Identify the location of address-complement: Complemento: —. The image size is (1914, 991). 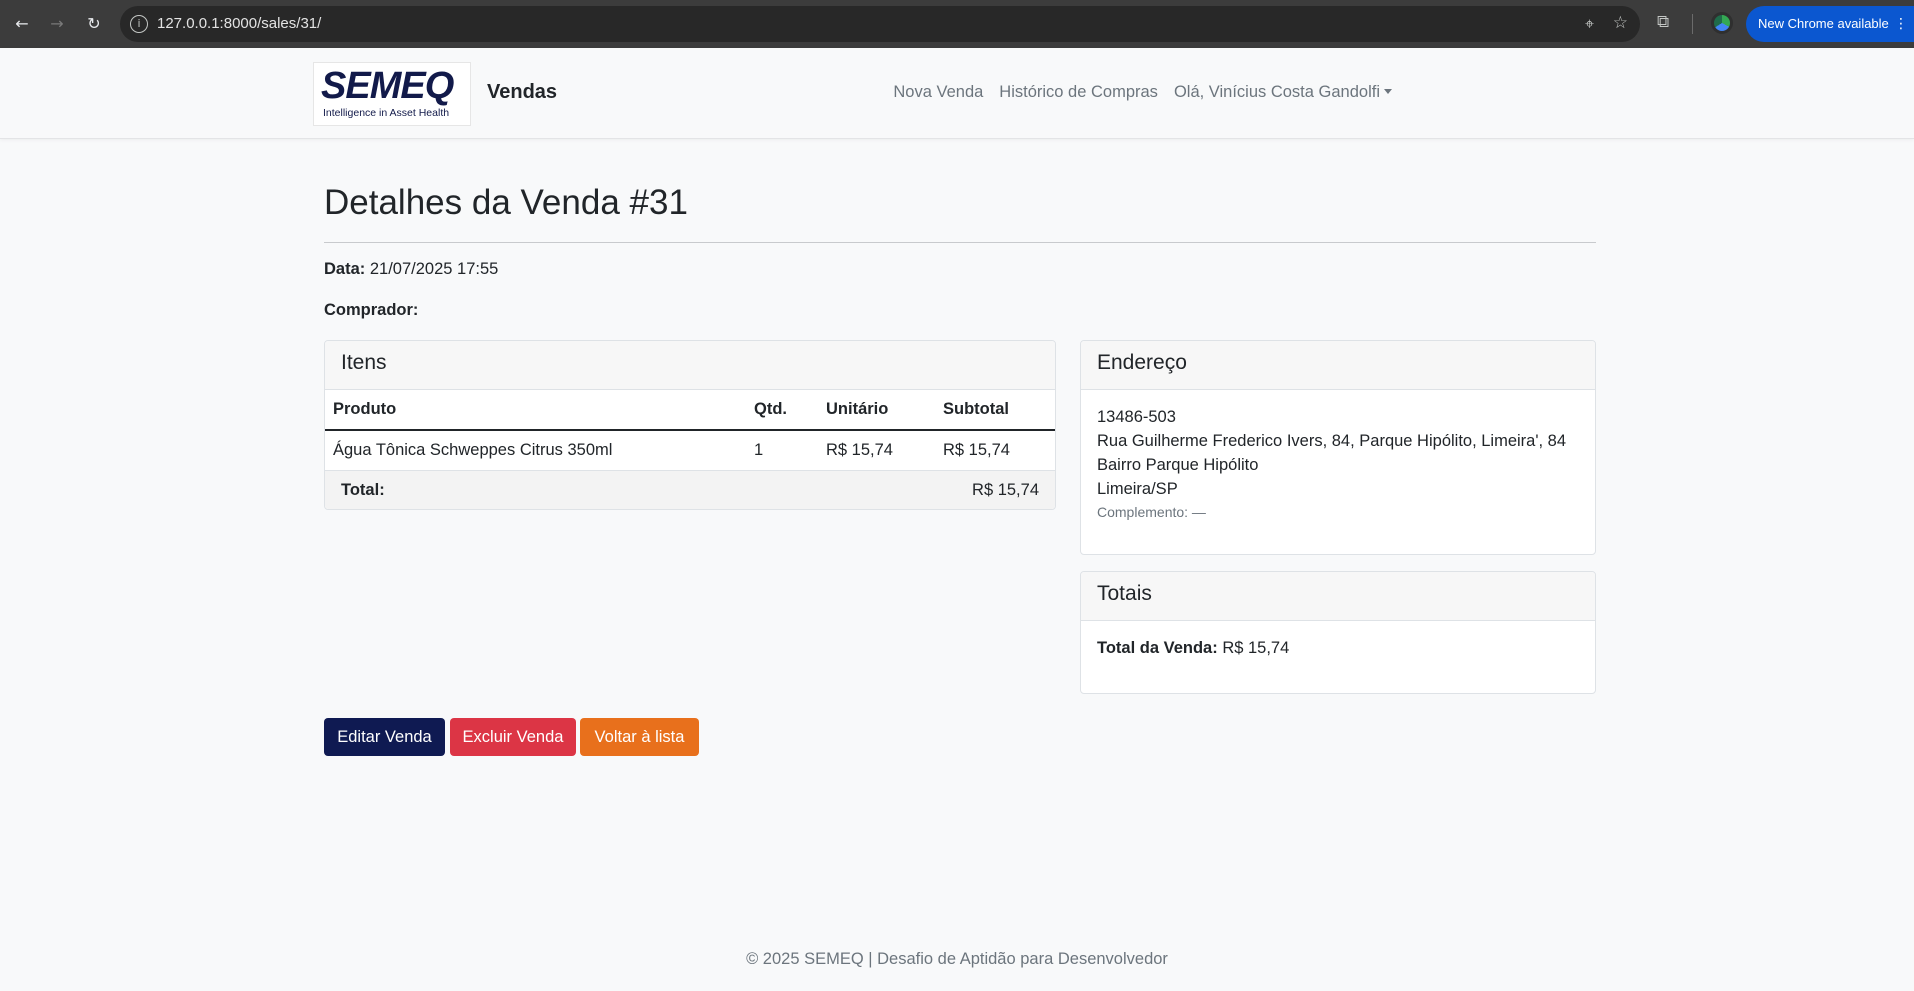
(1151, 512).